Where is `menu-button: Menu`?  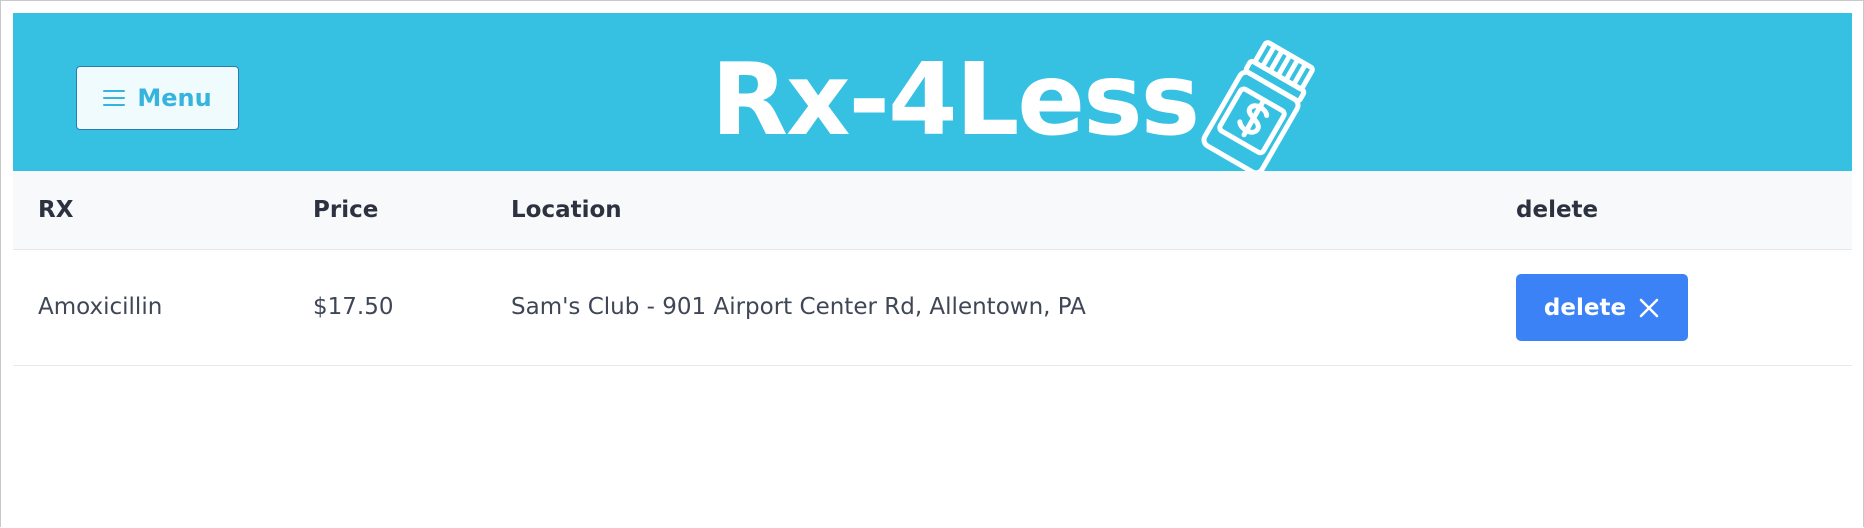
menu-button: Menu is located at coordinates (157, 98).